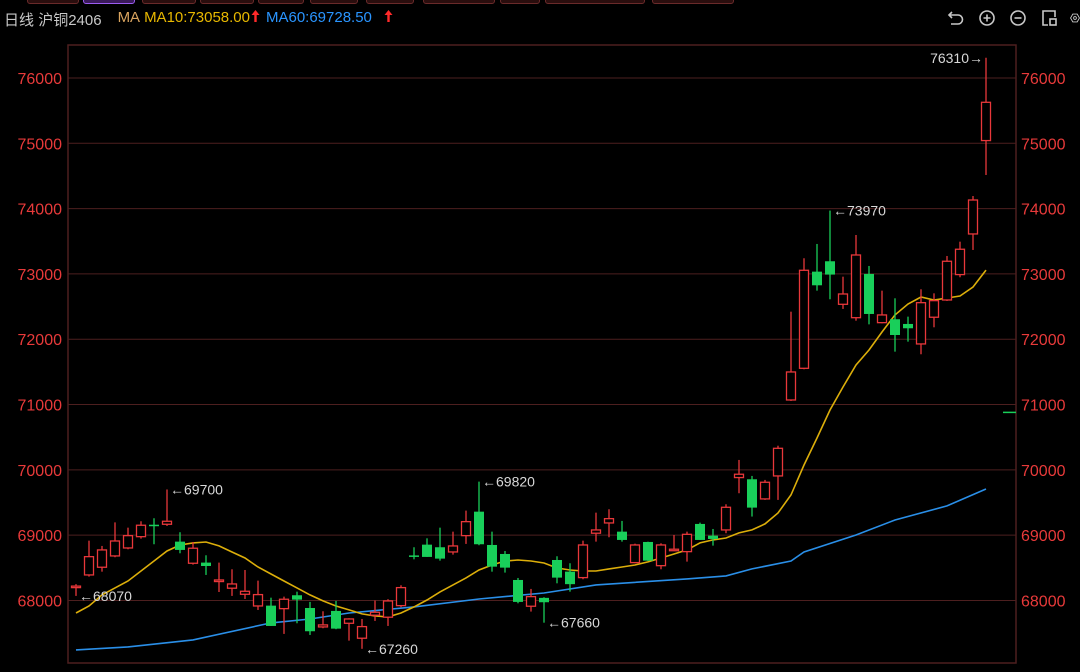  I want to click on y-tick-label-left: 68000, so click(40, 601).